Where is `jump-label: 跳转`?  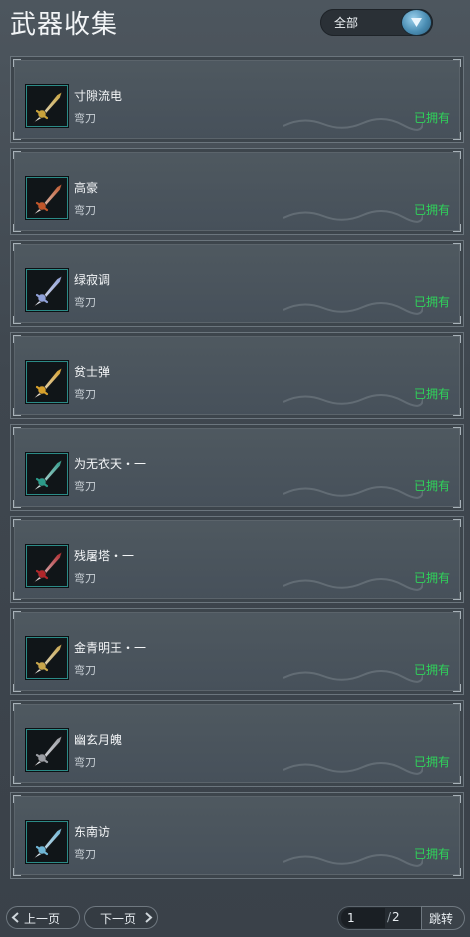
jump-label: 跳转 is located at coordinates (441, 919).